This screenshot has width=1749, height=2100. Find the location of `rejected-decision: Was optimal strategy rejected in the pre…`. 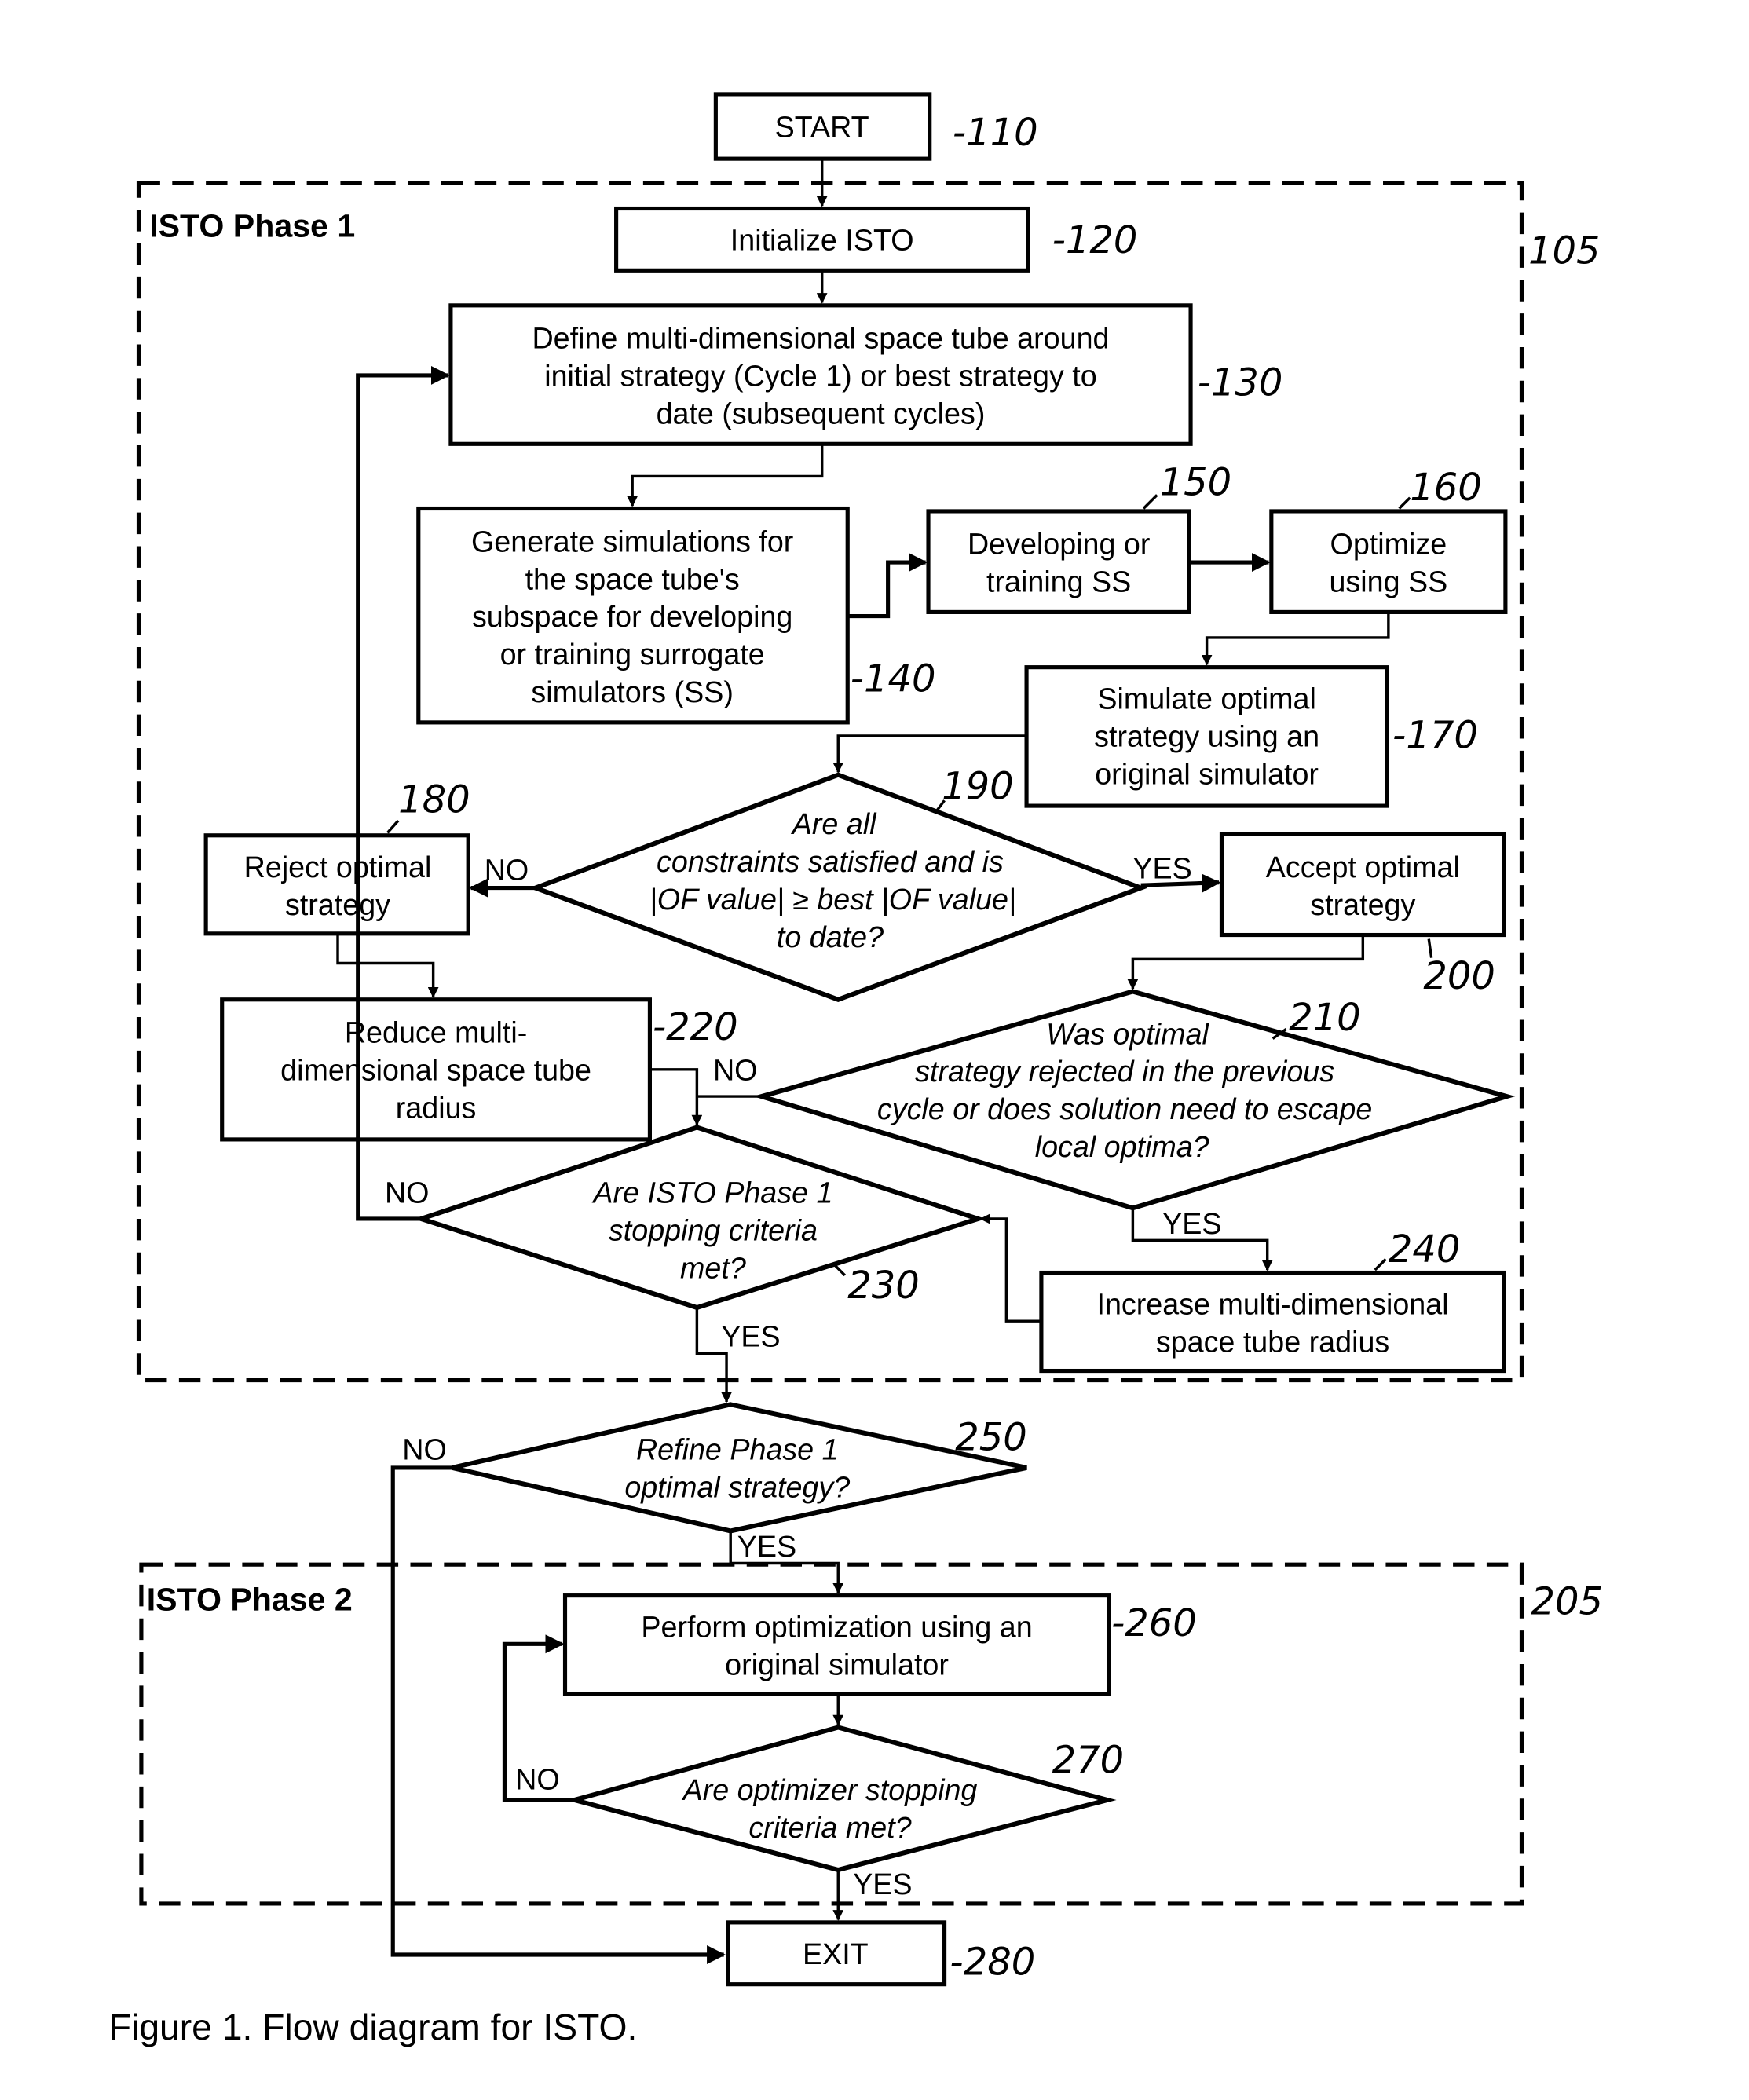

rejected-decision: Was optimal strategy rejected in the pre… is located at coordinates (1134, 1100).